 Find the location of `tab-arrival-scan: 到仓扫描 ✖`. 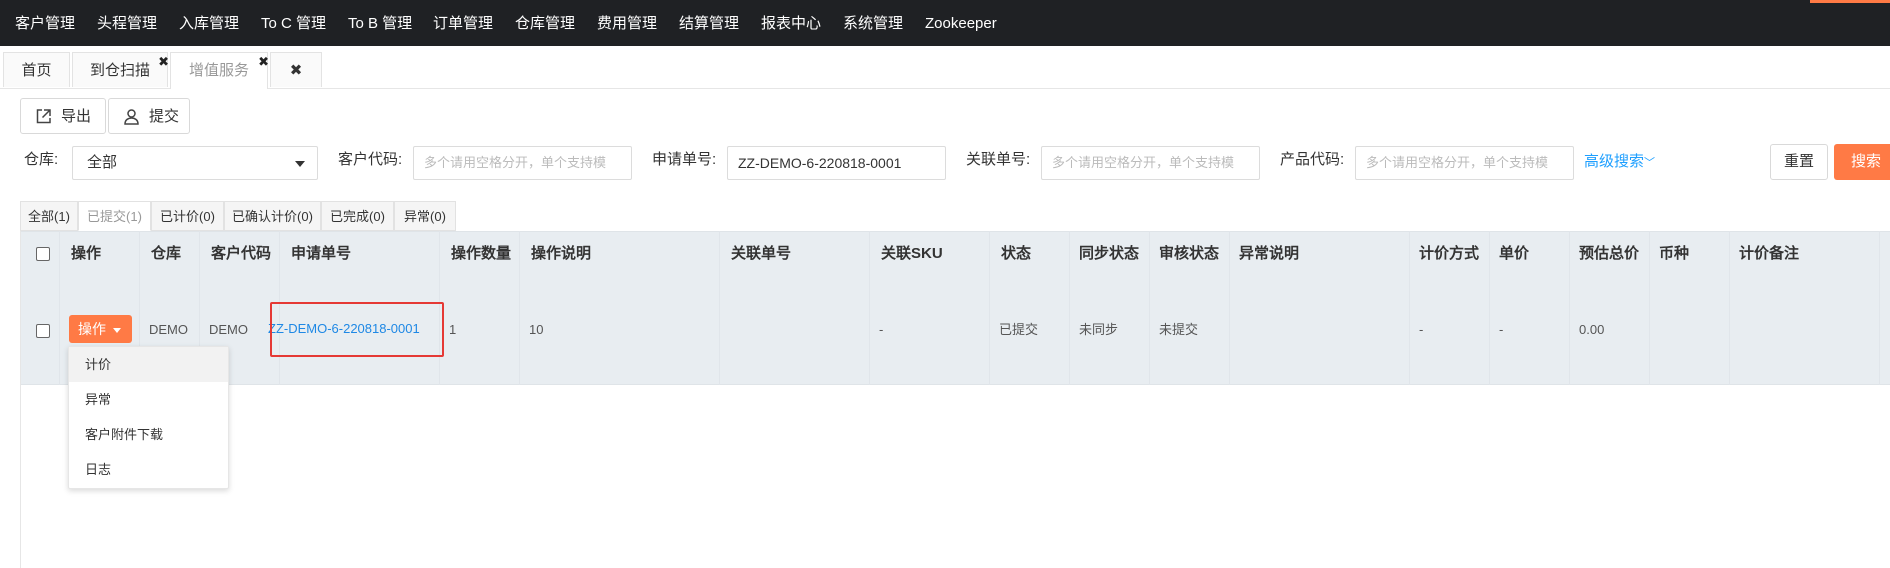

tab-arrival-scan: 到仓扫描 ✖ is located at coordinates (120, 69).